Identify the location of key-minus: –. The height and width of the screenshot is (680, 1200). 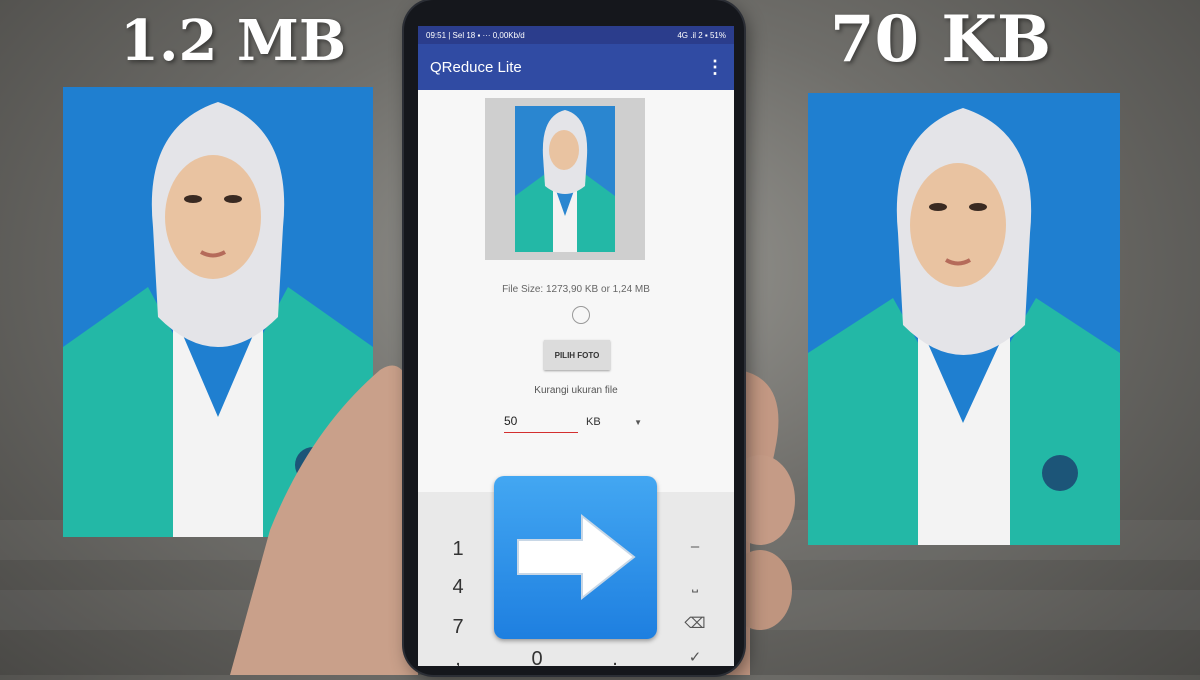
(695, 546).